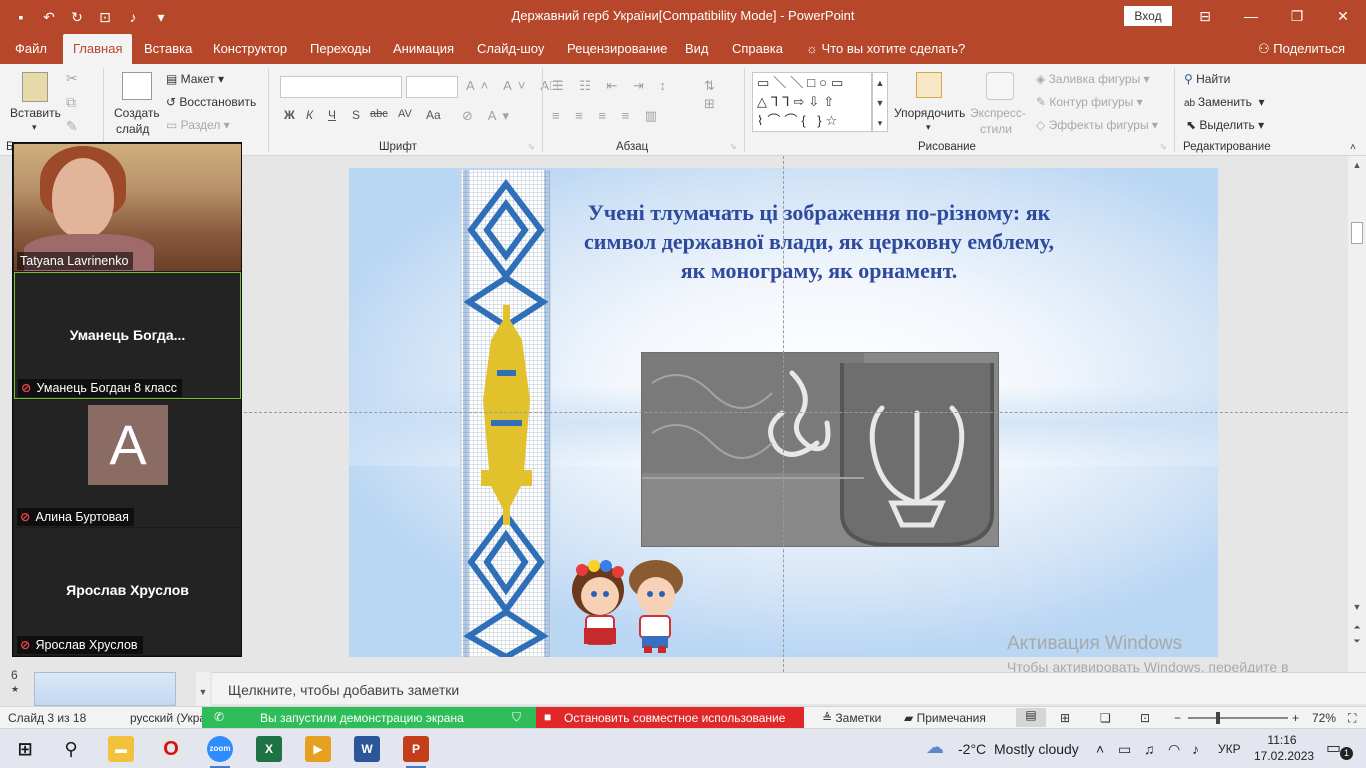  What do you see at coordinates (211, 102) in the screenshot?
I see `reset-button: ↺ Восстановить` at bounding box center [211, 102].